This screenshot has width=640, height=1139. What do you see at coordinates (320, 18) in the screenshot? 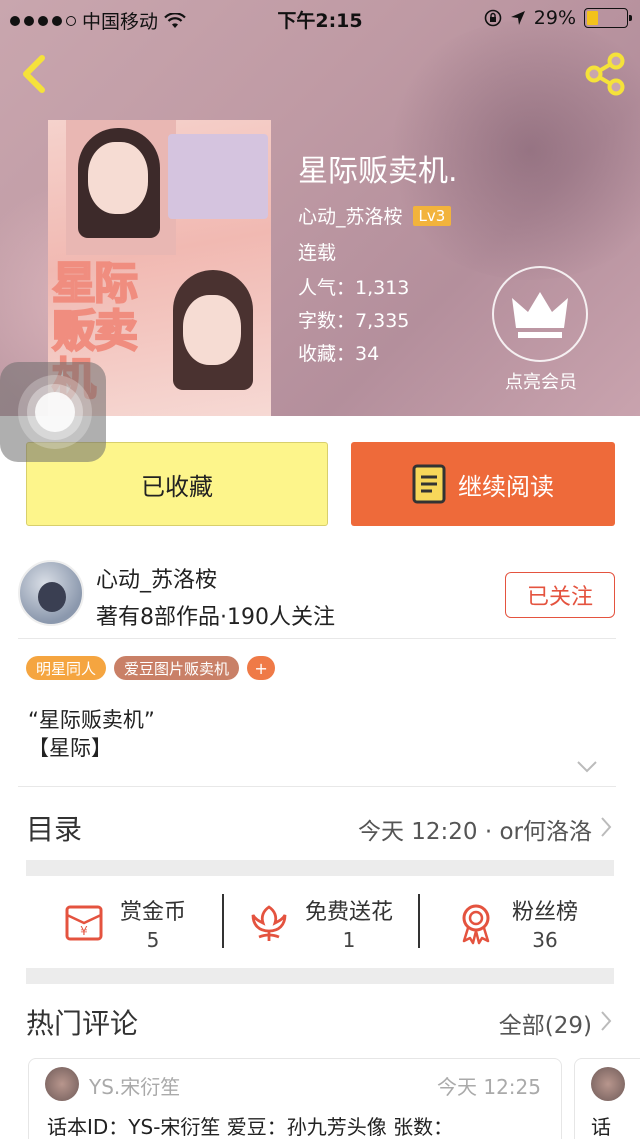
I see `status-bar: 中国移动 下午2:15 29%` at bounding box center [320, 18].